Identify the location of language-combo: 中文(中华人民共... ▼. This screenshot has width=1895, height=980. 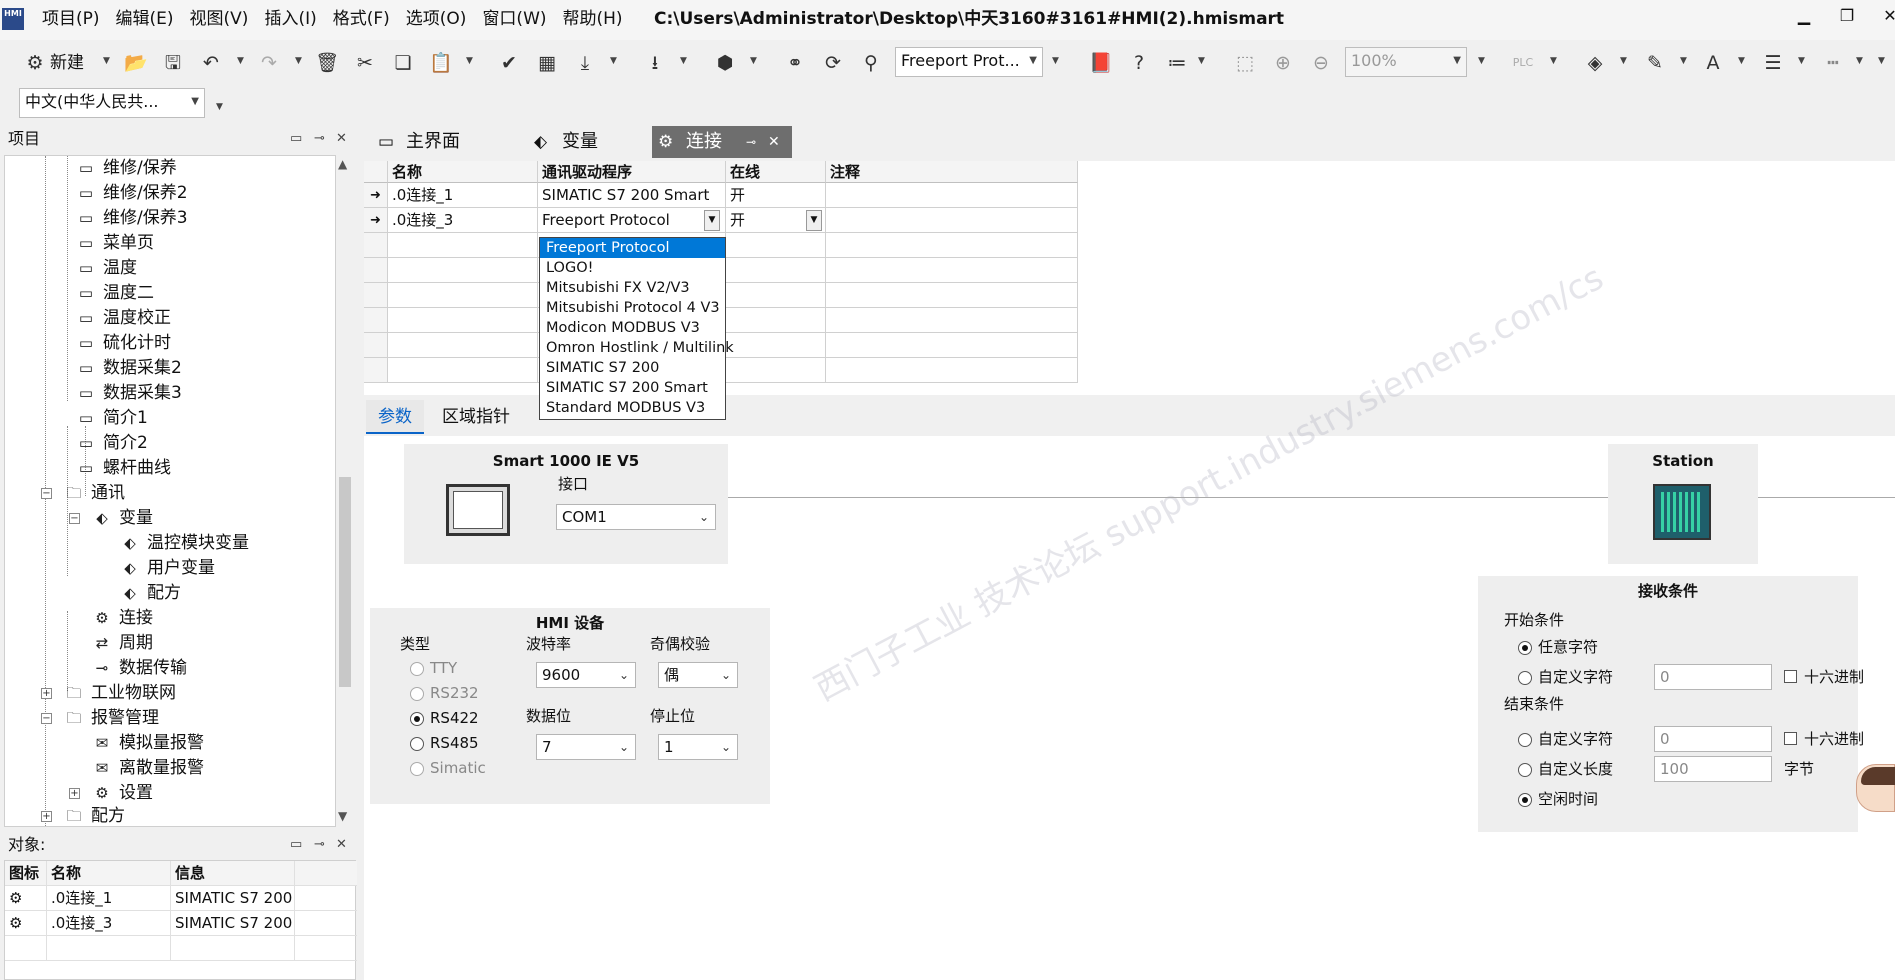
(112, 103).